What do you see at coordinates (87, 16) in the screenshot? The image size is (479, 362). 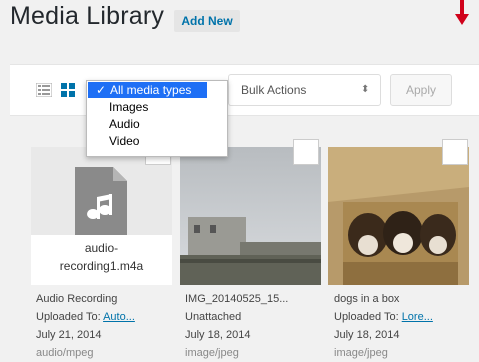 I see `page-title: Media Library` at bounding box center [87, 16].